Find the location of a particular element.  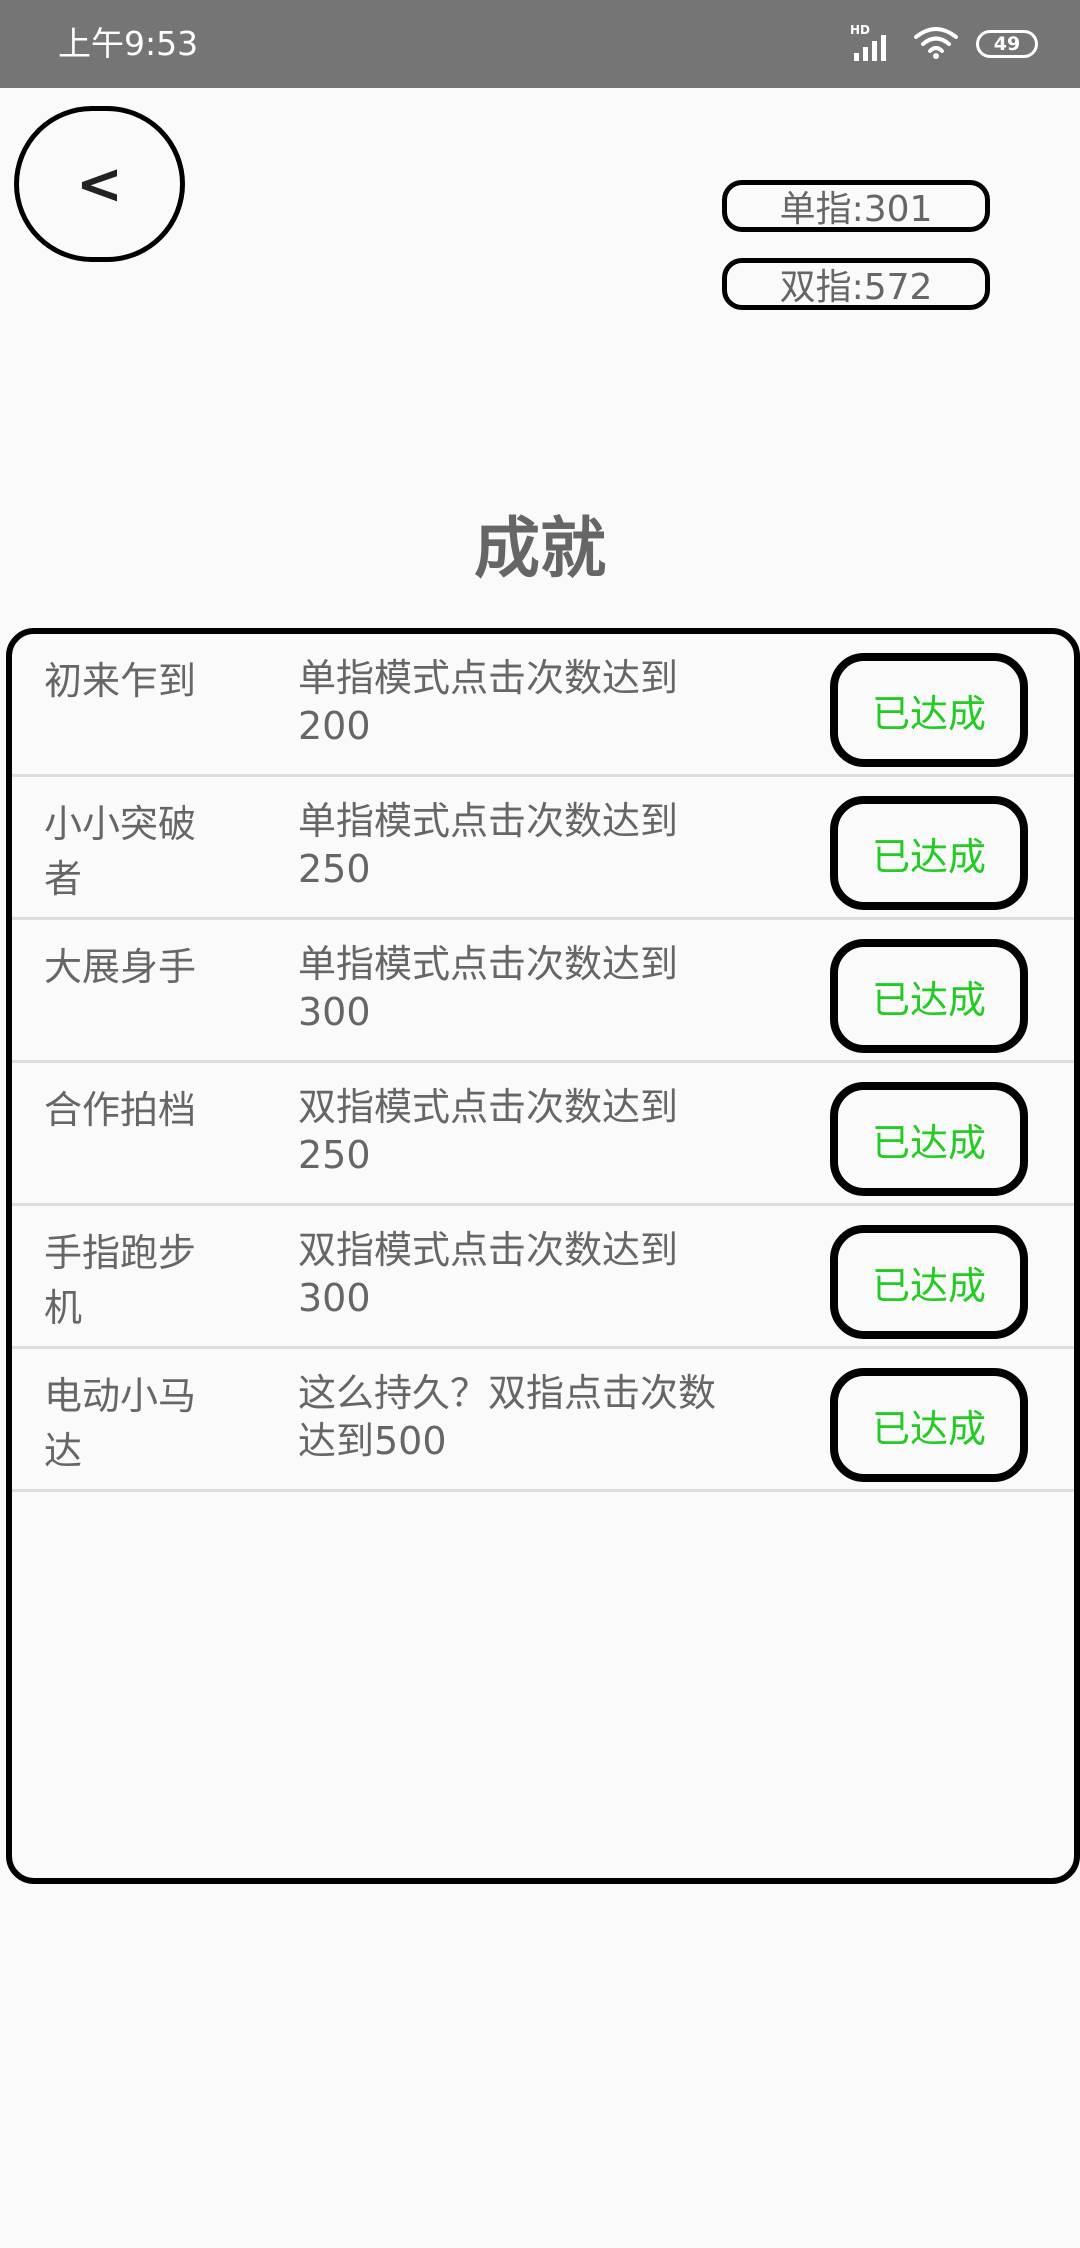

achievement-row: 大展身手 单指模式点击次数达到300 已达成 is located at coordinates (543, 991).